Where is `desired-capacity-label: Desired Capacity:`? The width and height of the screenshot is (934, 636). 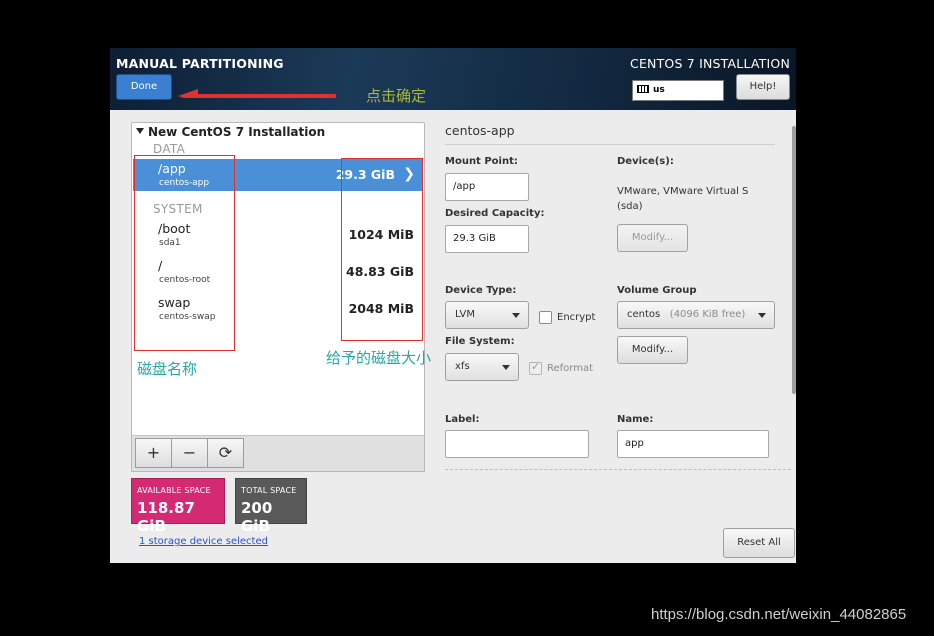 desired-capacity-label: Desired Capacity: is located at coordinates (495, 213).